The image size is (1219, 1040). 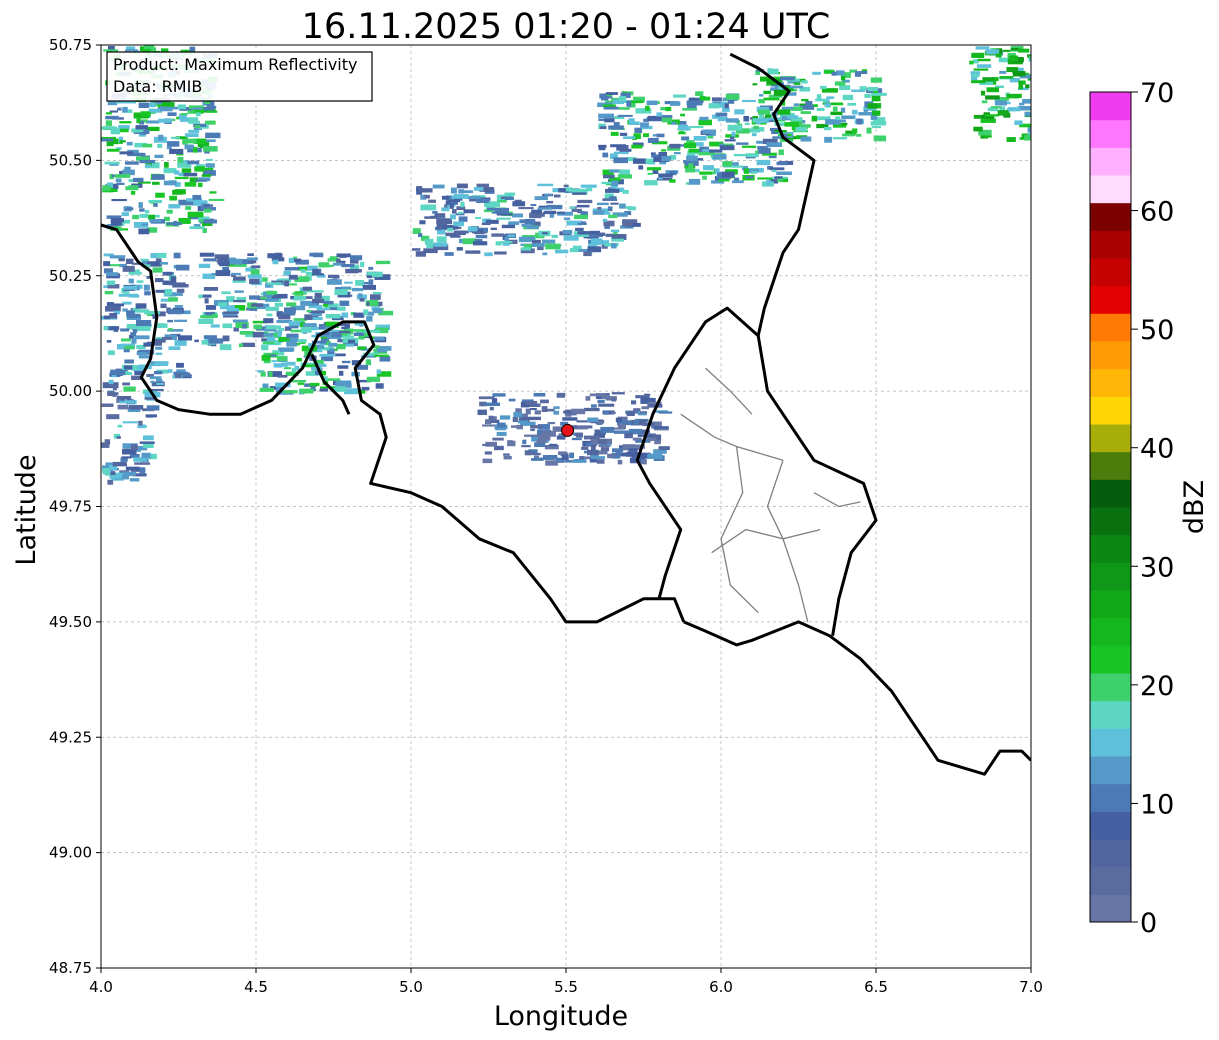 I want to click on y-axis-label: Latitude, so click(x=26, y=509).